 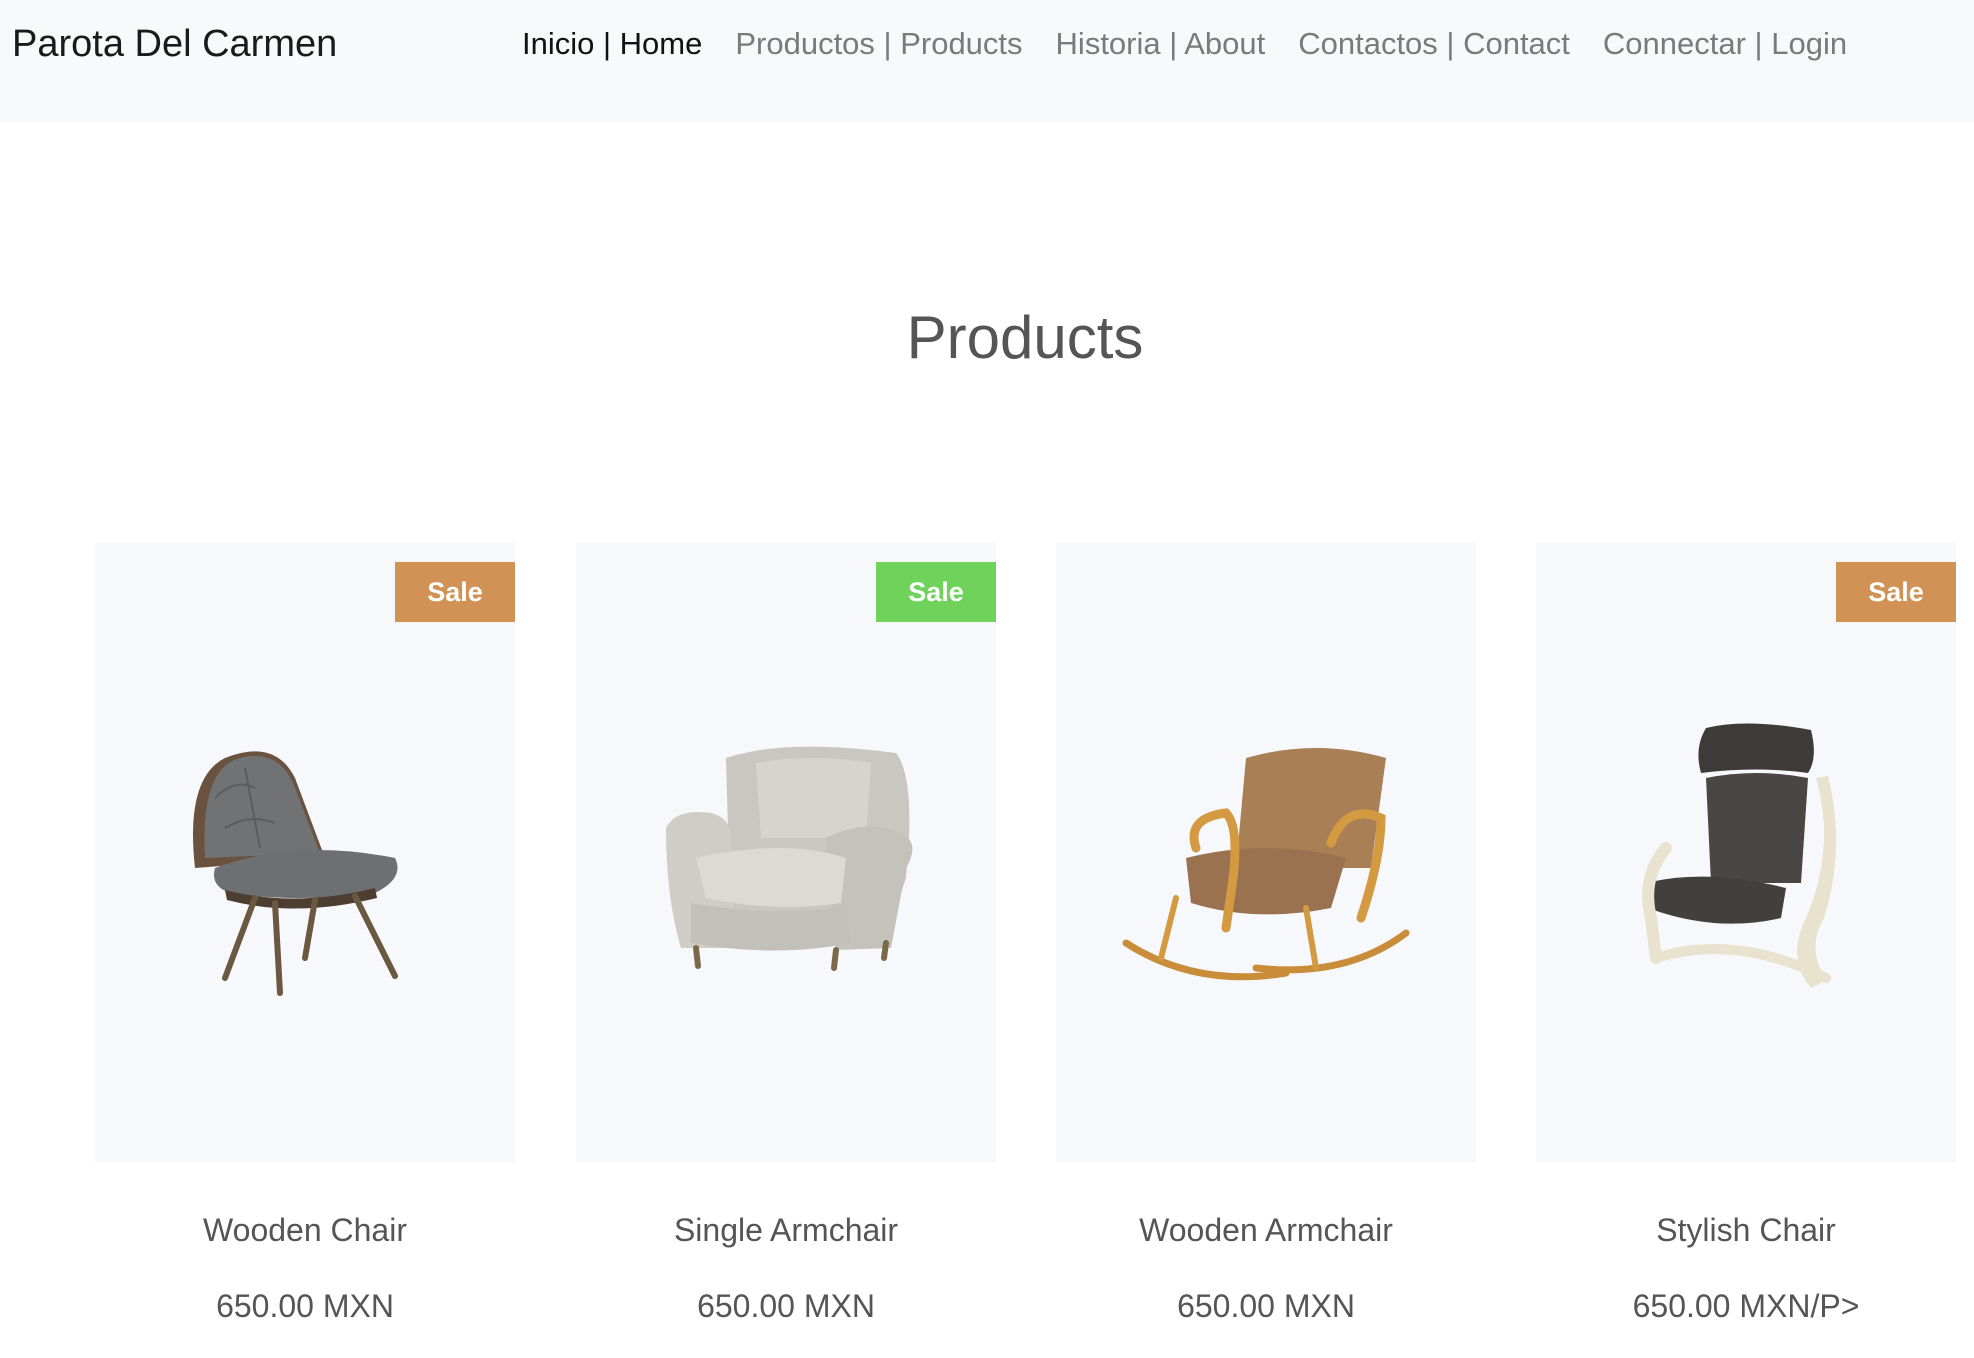 What do you see at coordinates (1266, 1230) in the screenshot?
I see `product-name: Wooden Armchair` at bounding box center [1266, 1230].